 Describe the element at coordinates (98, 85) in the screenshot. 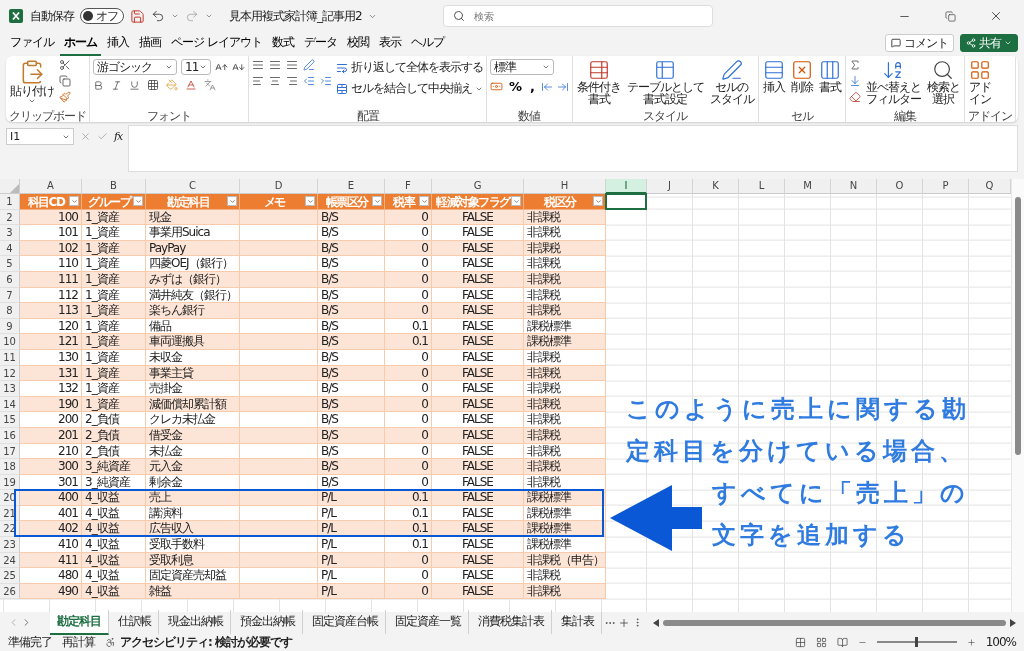

I see `bold-icon` at that location.